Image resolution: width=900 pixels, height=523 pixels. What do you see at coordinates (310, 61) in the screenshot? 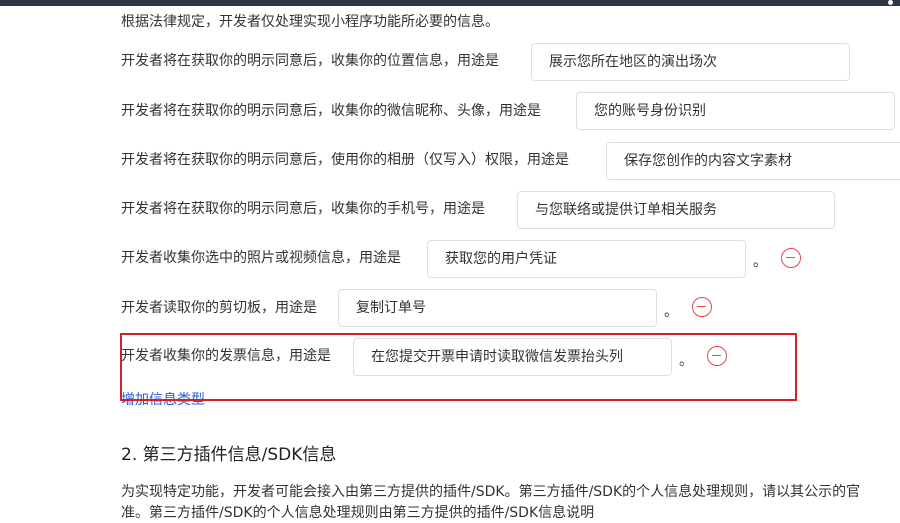
I see `row-label-location: 开发者将在获取你的明示同意后，收集你的位置信息，用途是` at bounding box center [310, 61].